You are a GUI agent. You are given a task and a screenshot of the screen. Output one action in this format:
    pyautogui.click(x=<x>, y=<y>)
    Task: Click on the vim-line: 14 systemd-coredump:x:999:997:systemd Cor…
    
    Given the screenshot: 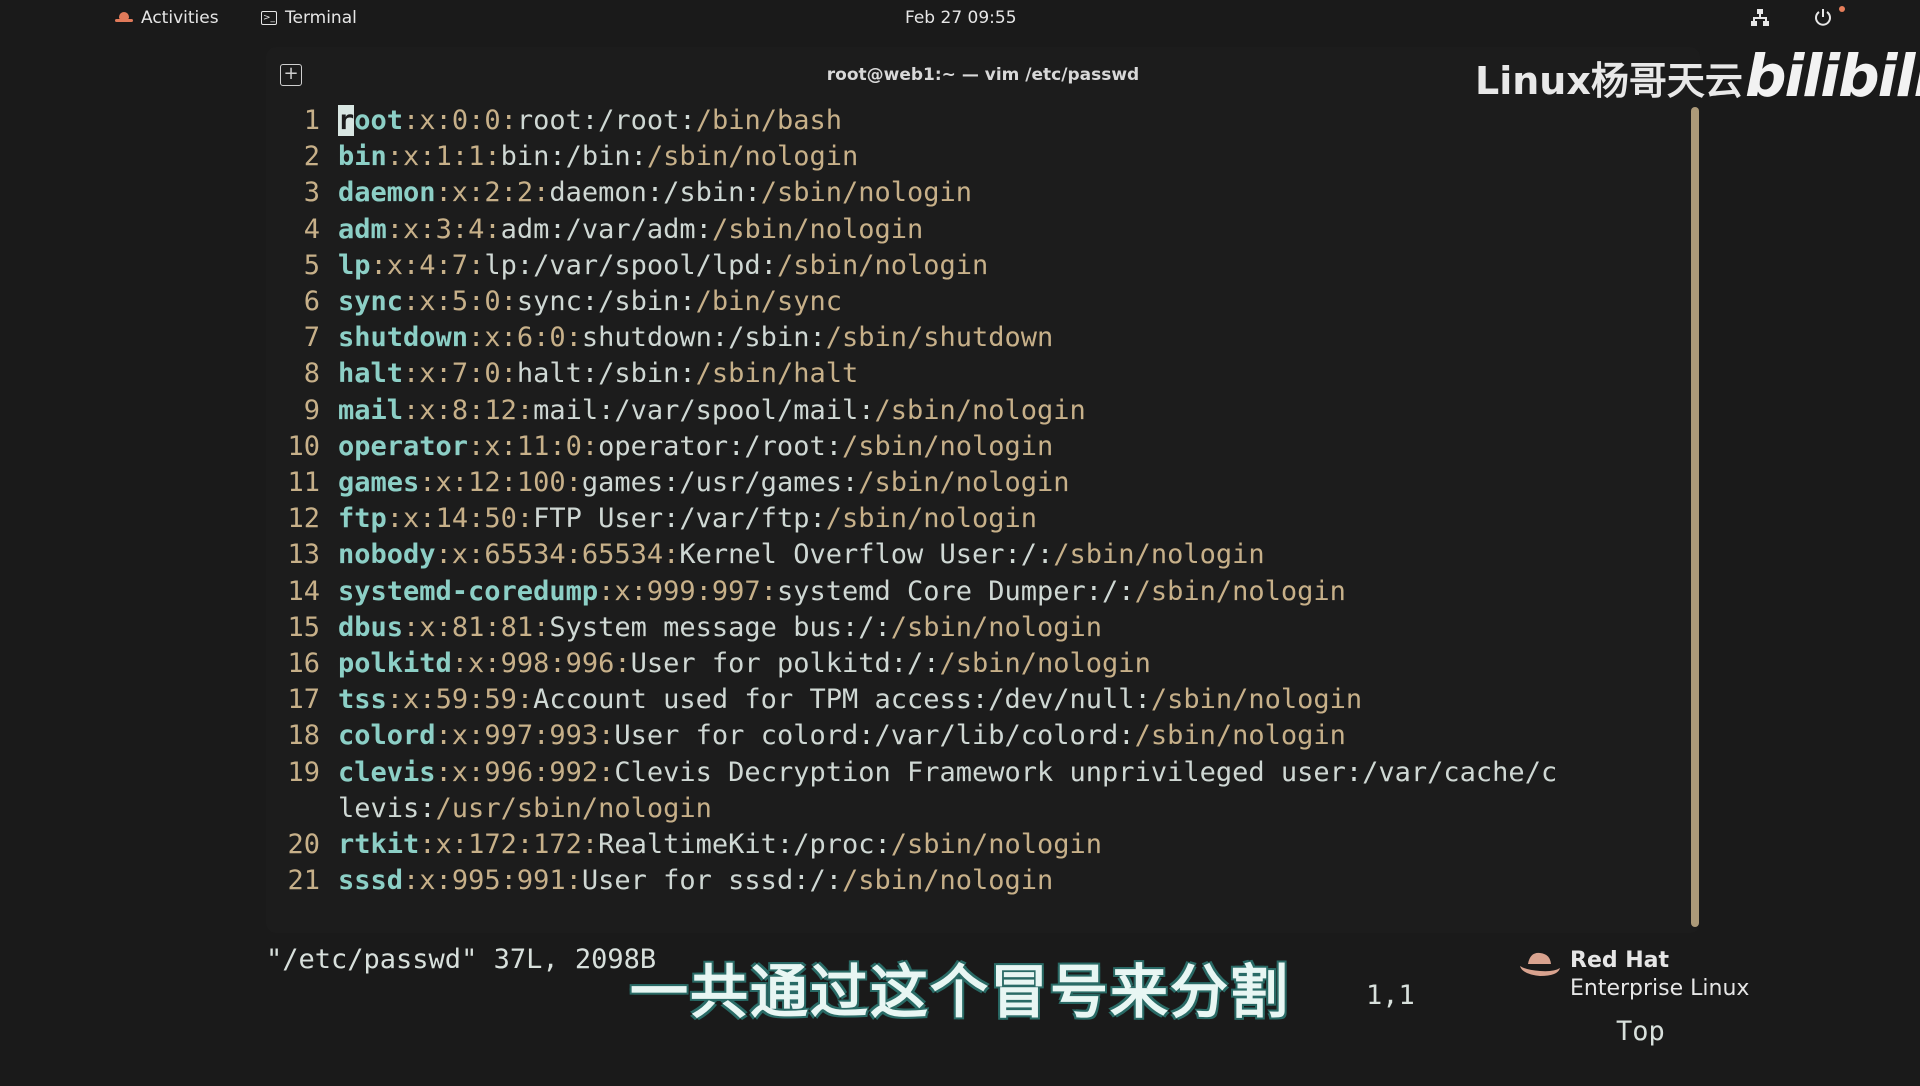 What is the action you would take?
    pyautogui.click(x=805, y=592)
    